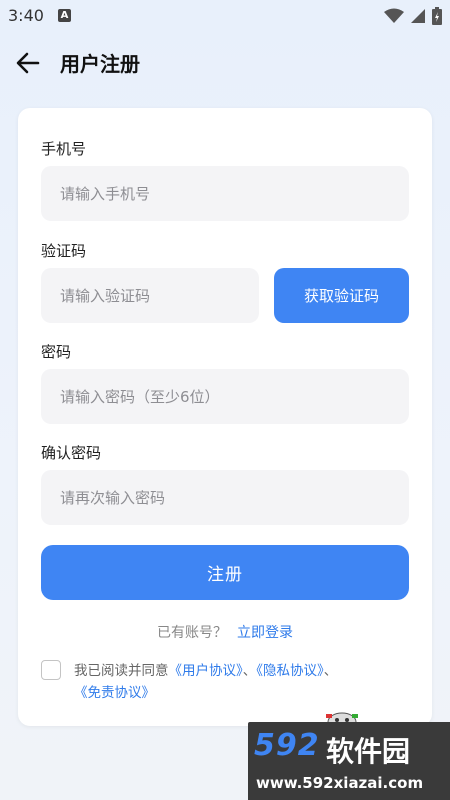 The height and width of the screenshot is (800, 450). What do you see at coordinates (225, 16) in the screenshot?
I see `status-bar: 3:40 A` at bounding box center [225, 16].